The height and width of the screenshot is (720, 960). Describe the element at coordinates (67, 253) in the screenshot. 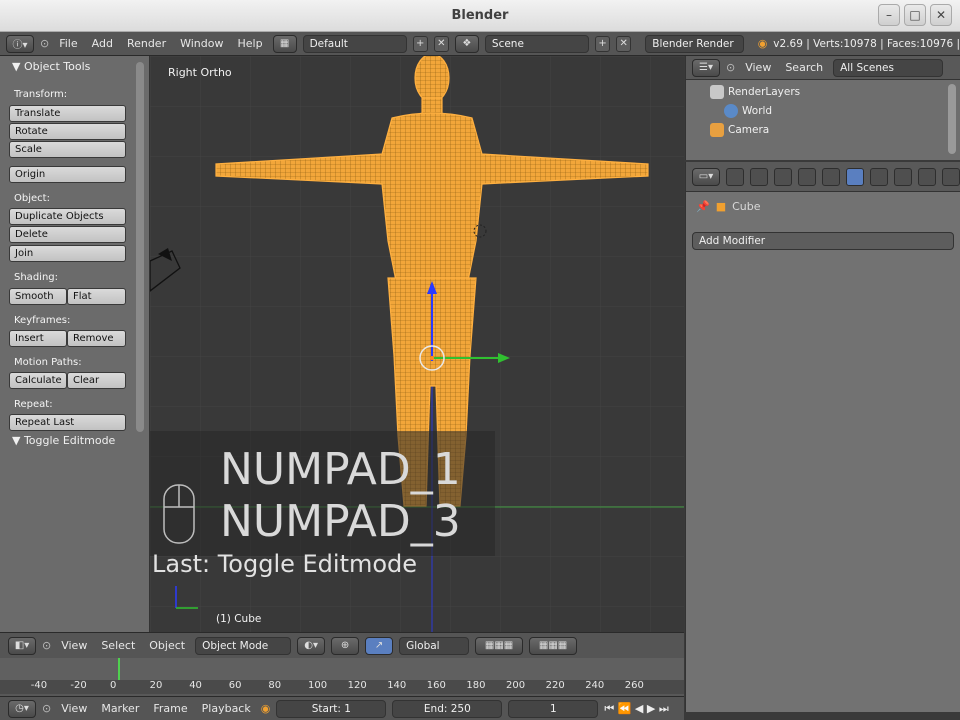

I see `join-button: Join` at that location.